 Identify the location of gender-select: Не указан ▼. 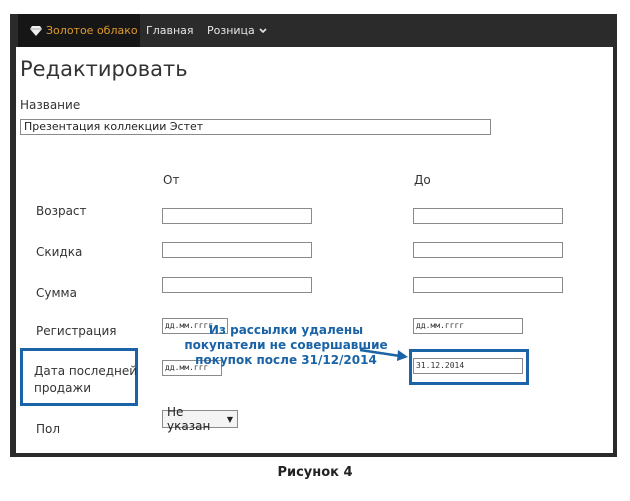
(200, 419).